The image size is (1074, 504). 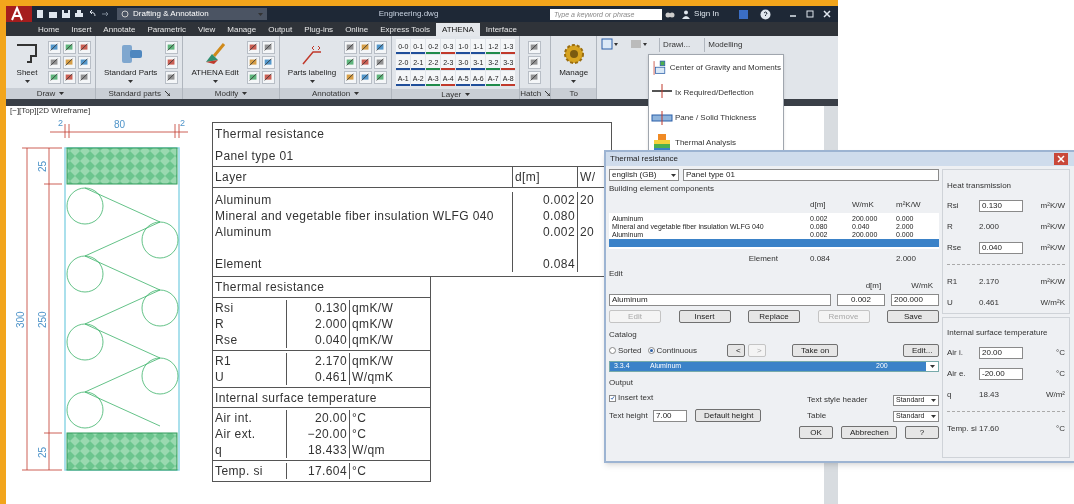 I want to click on print-icon, so click(x=79, y=14).